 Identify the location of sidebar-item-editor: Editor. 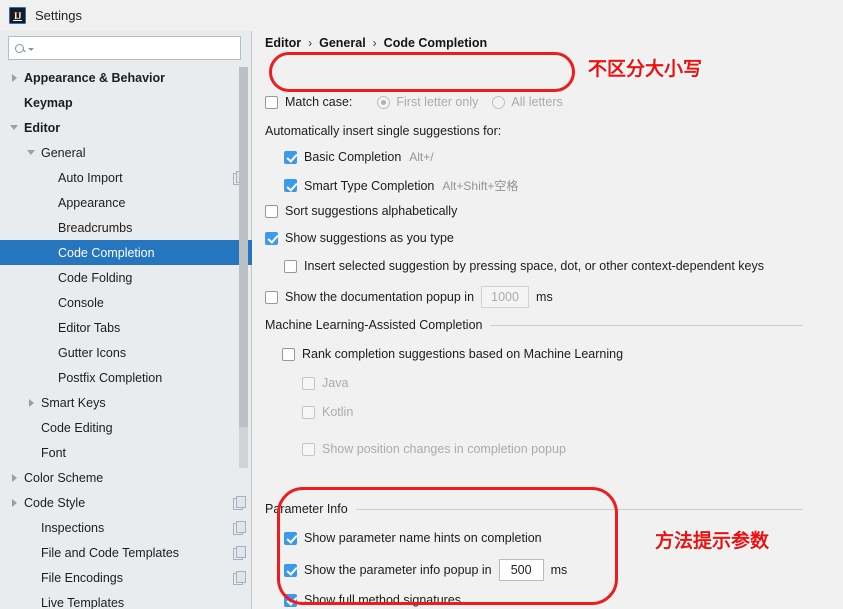
(126, 127).